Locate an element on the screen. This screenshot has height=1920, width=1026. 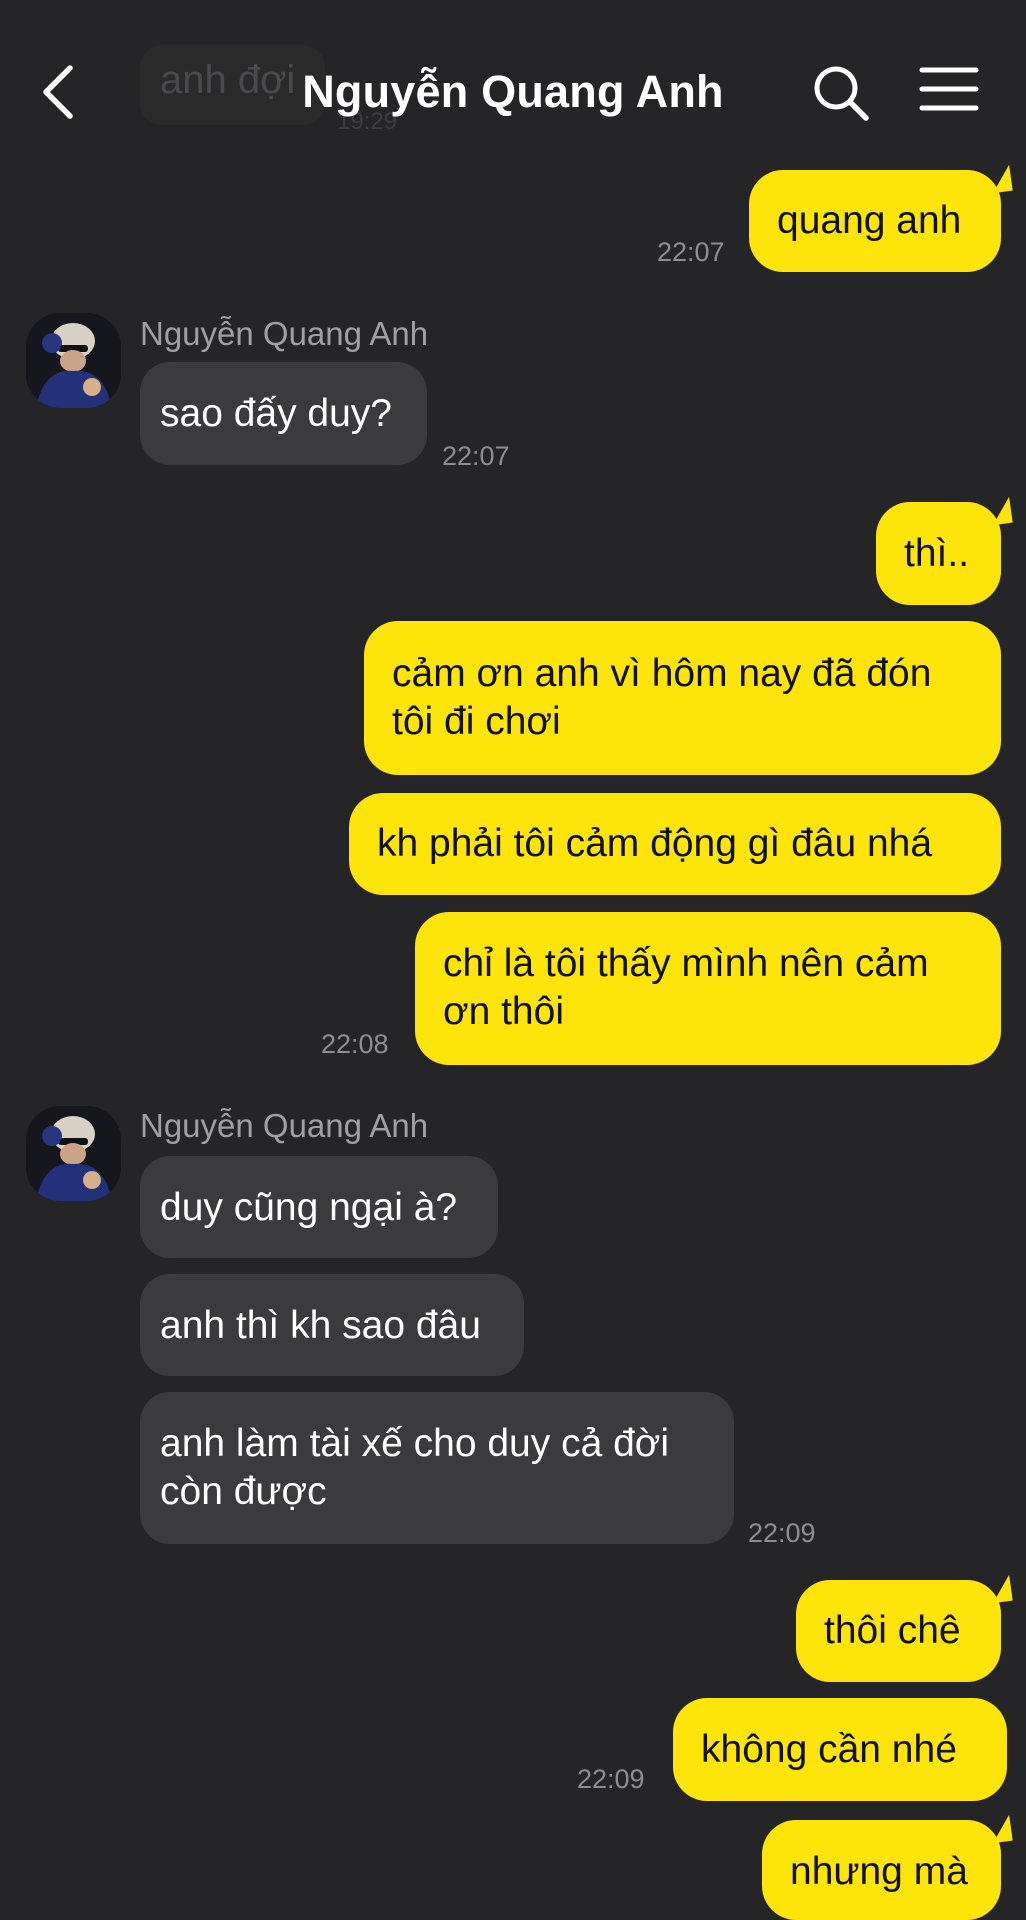
incoming-message: anh thì kh sao đâu is located at coordinates (332, 1325).